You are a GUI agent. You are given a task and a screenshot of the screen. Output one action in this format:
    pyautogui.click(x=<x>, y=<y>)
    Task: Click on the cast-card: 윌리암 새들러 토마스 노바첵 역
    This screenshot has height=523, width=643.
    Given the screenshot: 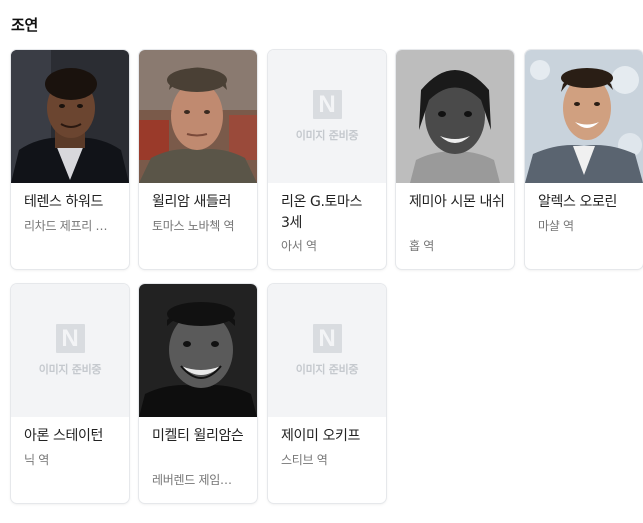 What is the action you would take?
    pyautogui.click(x=198, y=159)
    